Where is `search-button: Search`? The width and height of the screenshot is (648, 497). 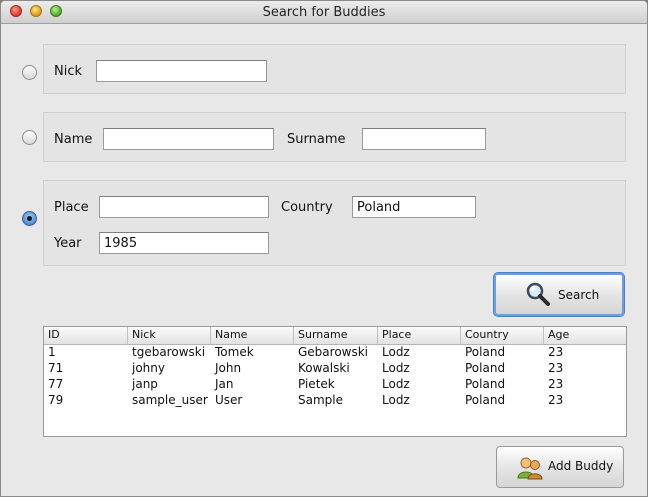
search-button: Search is located at coordinates (559, 294).